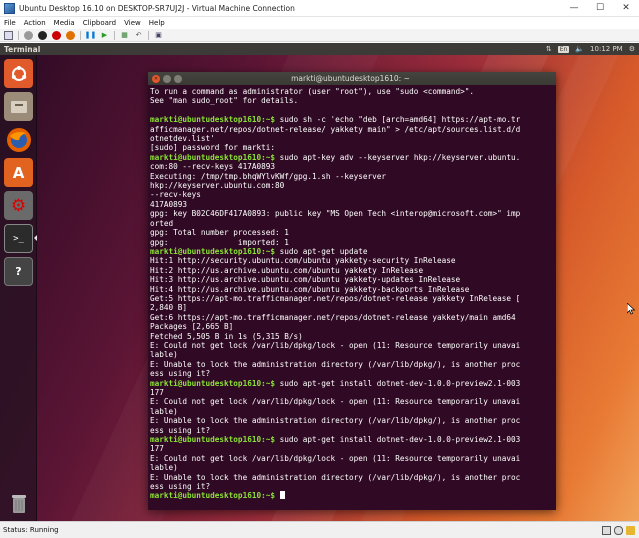  I want to click on pause-icon: ❚❚, so click(91, 35).